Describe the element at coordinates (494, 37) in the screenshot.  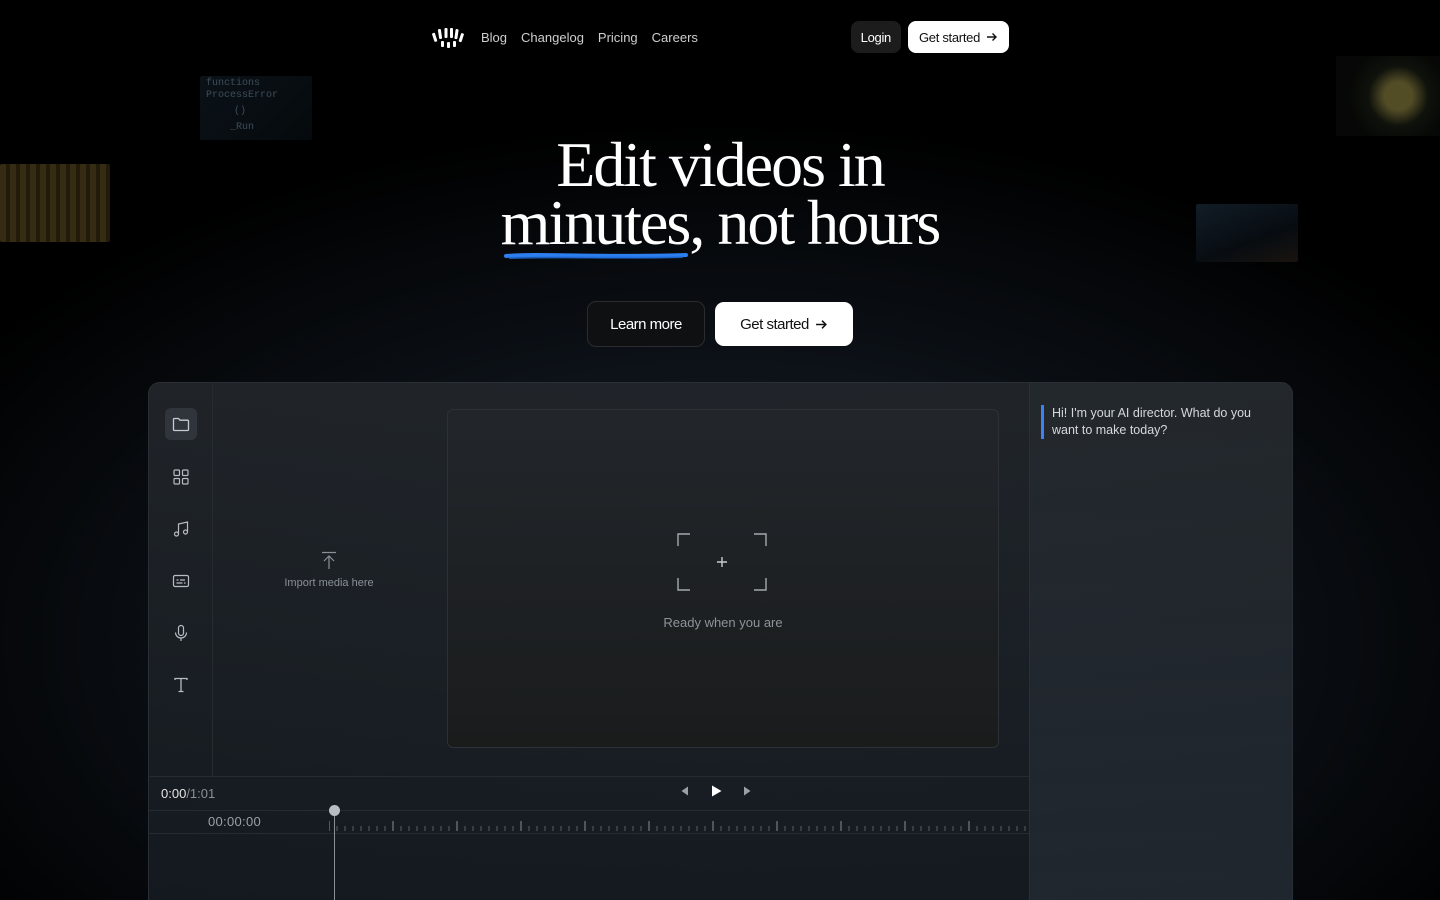
I see `nav-link-blog: Blog` at that location.